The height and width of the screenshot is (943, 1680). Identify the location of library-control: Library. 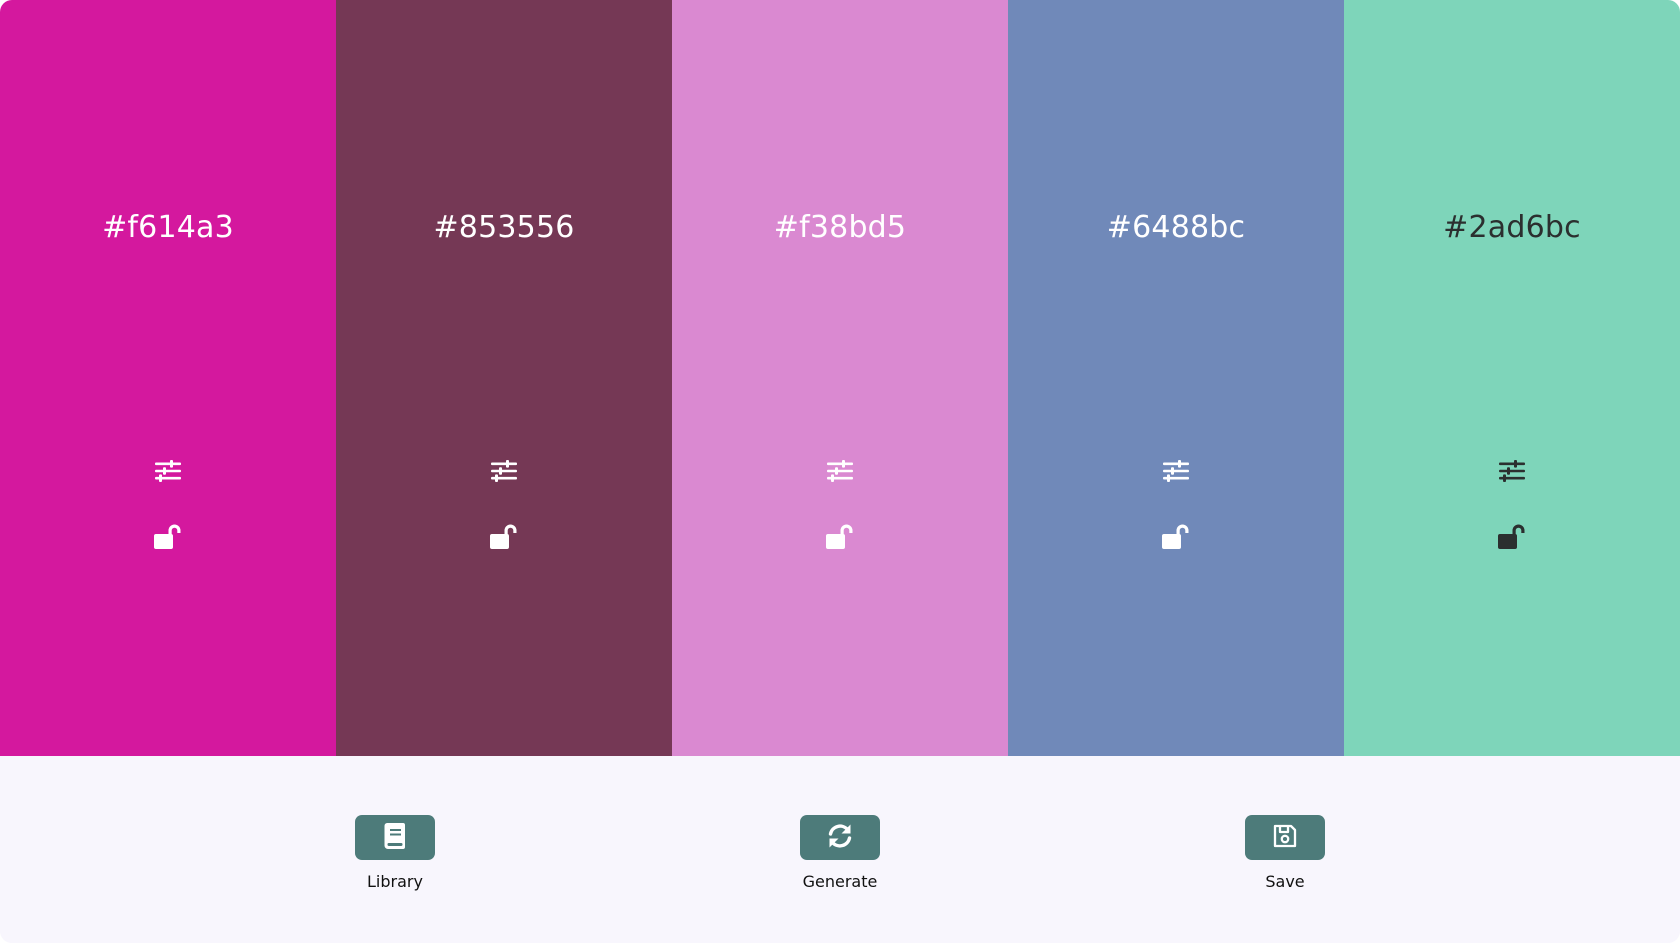
(395, 853).